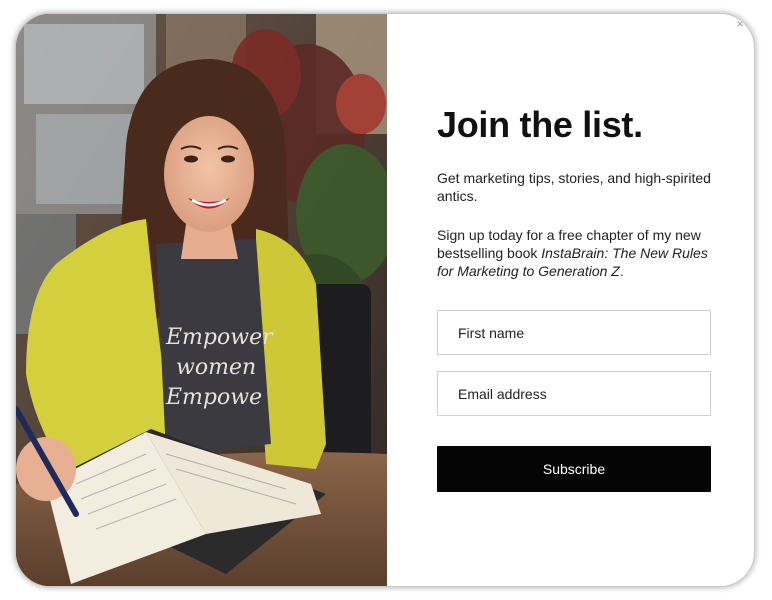  What do you see at coordinates (574, 469) in the screenshot?
I see `subscribe-button: Subscribe` at bounding box center [574, 469].